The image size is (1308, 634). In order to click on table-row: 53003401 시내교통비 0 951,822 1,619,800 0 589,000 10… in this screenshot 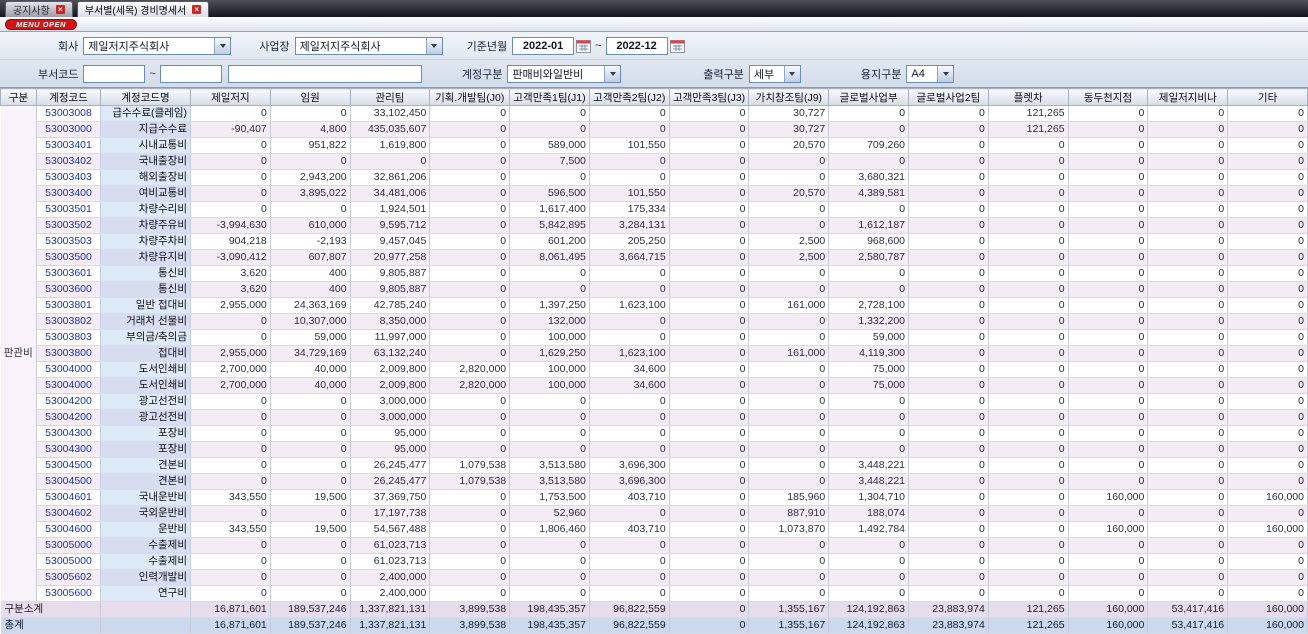, I will do `click(654, 145)`.